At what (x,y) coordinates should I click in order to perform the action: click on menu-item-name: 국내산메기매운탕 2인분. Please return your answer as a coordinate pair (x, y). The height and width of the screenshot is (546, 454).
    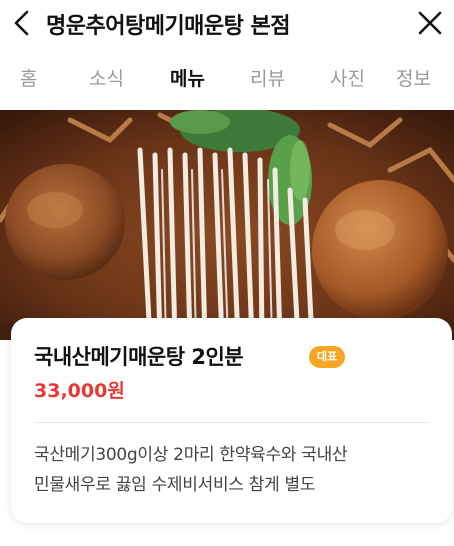
    Looking at the image, I should click on (139, 357).